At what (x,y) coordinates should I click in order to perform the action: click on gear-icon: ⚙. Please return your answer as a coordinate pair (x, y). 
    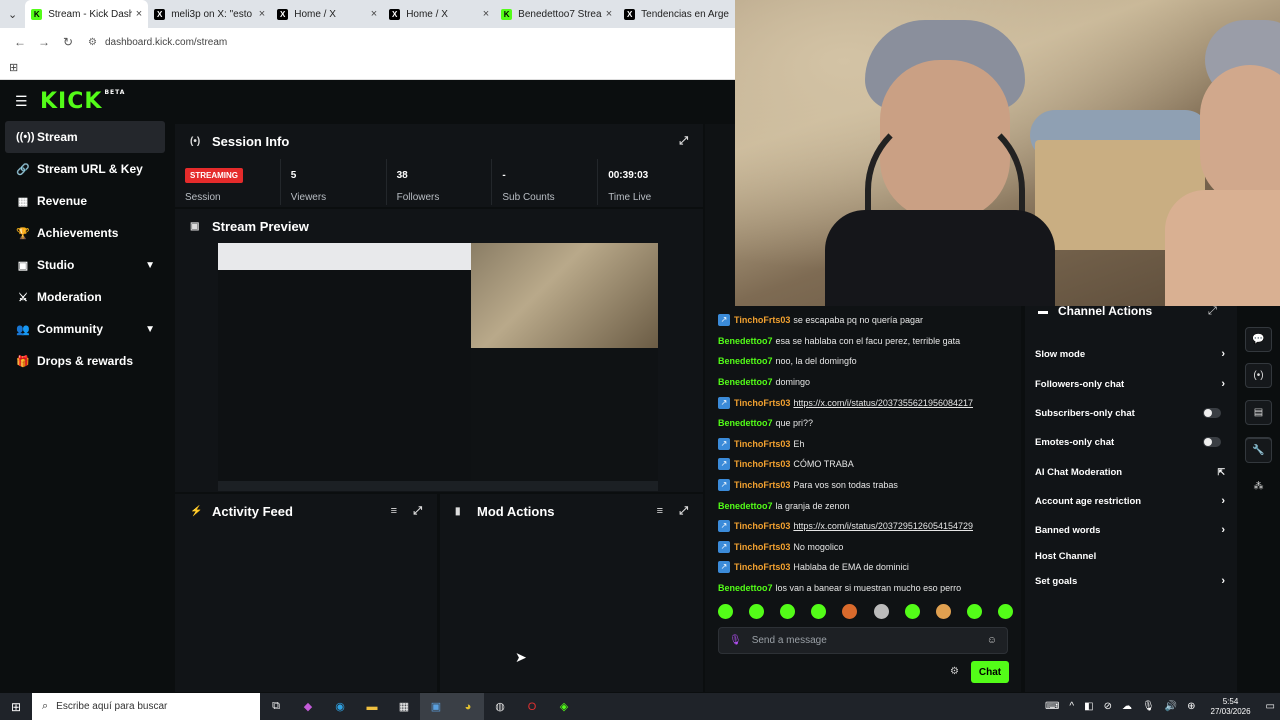
    Looking at the image, I should click on (954, 671).